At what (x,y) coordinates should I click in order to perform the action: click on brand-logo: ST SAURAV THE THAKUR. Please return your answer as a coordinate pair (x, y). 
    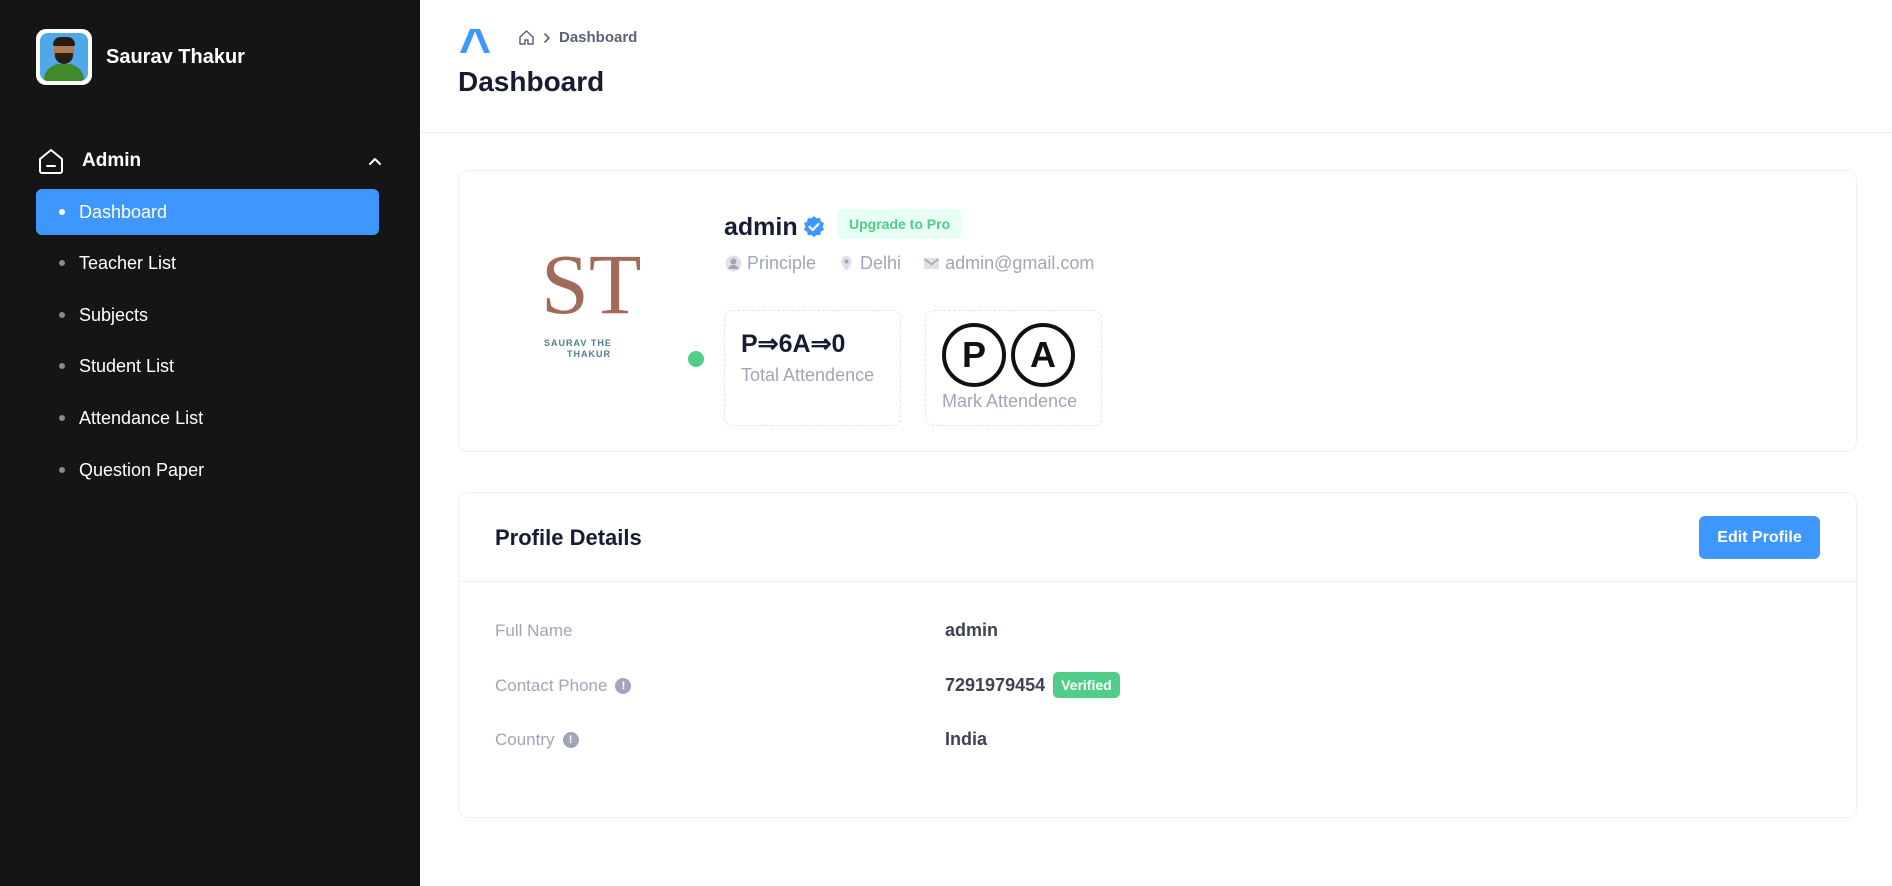
    Looking at the image, I should click on (591, 297).